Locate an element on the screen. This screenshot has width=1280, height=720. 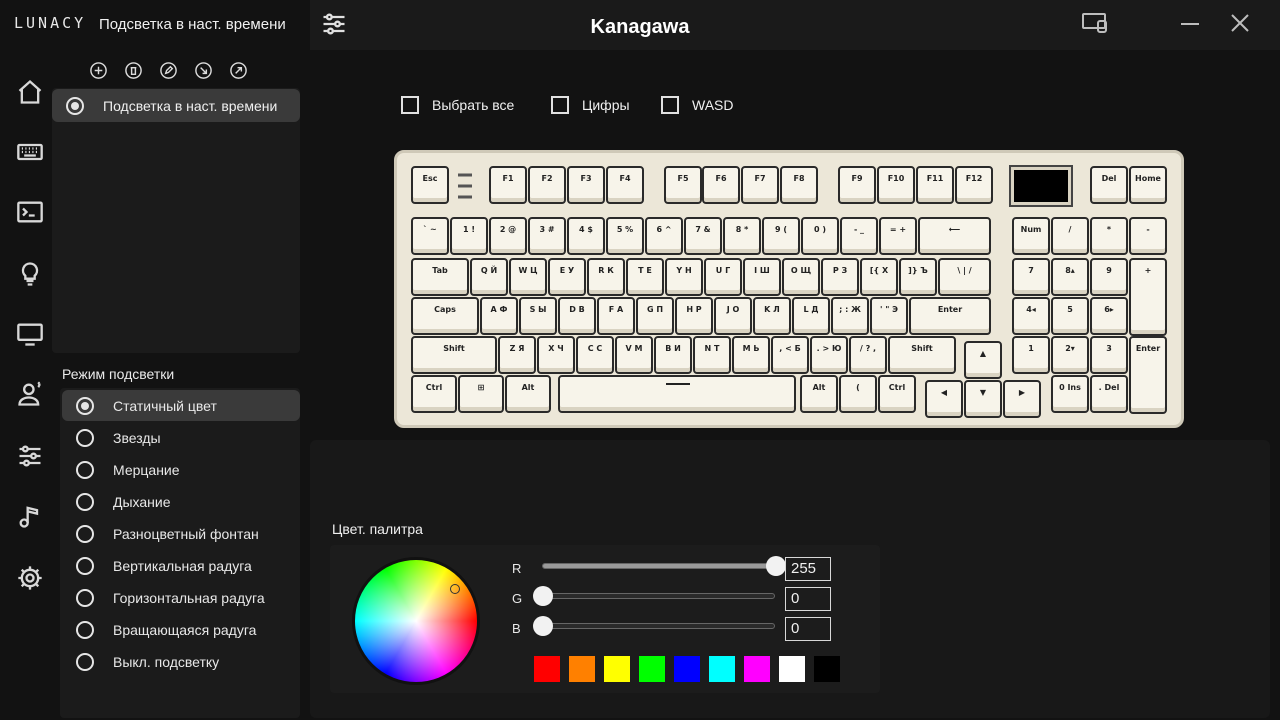
keyboard-key: E У is located at coordinates (567, 277).